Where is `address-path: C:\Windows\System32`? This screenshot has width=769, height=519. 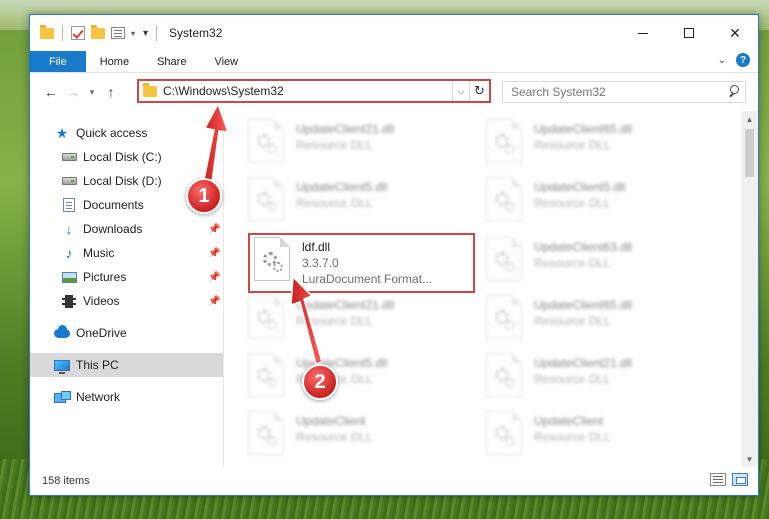 address-path: C:\Windows\System32 is located at coordinates (223, 91).